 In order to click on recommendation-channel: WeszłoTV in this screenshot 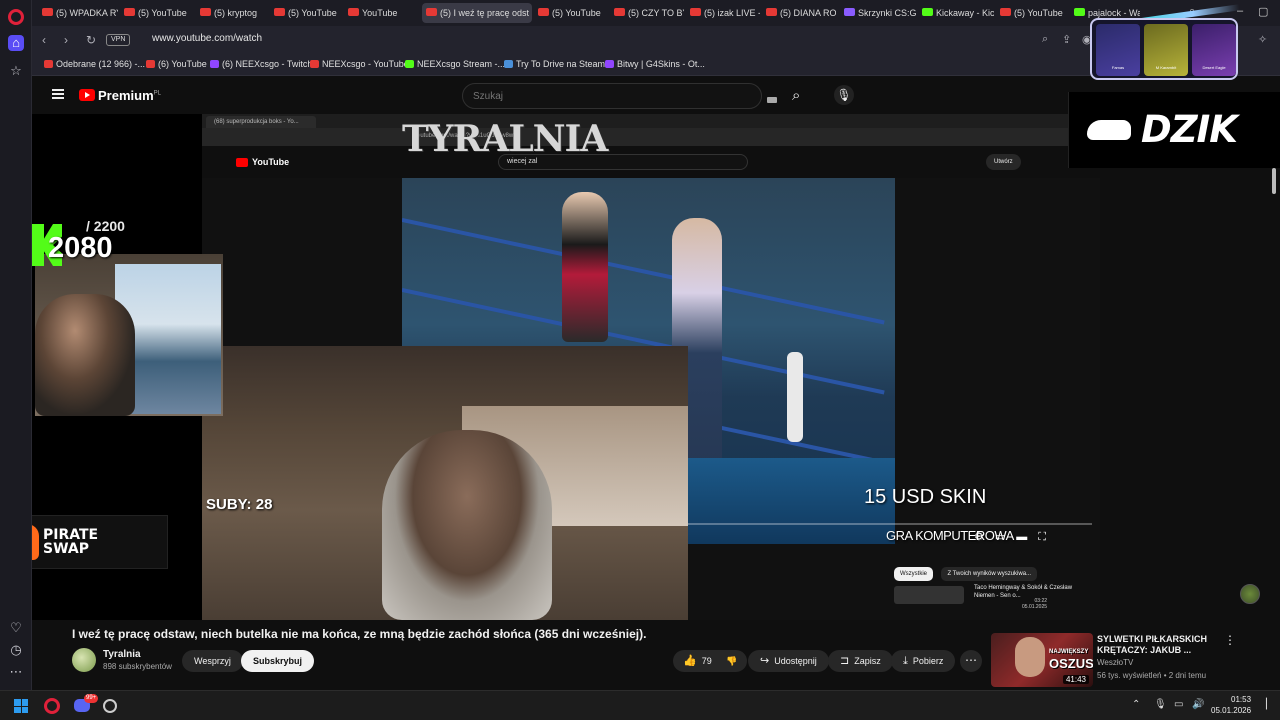, I will do `click(1115, 662)`.